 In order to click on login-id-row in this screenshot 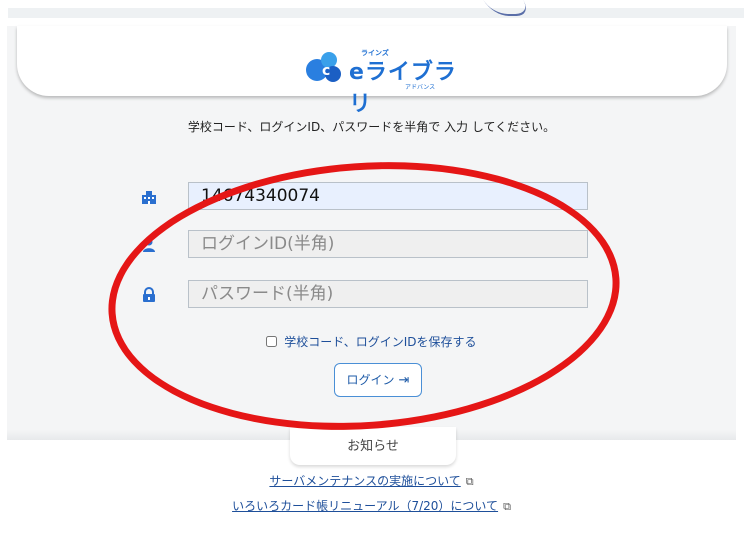, I will do `click(371, 245)`.